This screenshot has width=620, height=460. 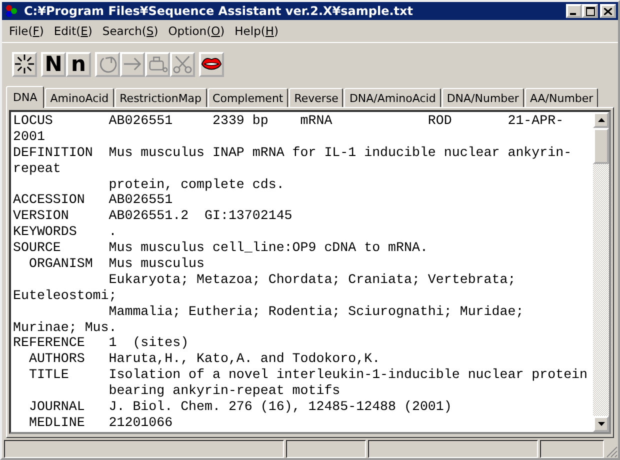 I want to click on toolbar-button: n, so click(x=78, y=64).